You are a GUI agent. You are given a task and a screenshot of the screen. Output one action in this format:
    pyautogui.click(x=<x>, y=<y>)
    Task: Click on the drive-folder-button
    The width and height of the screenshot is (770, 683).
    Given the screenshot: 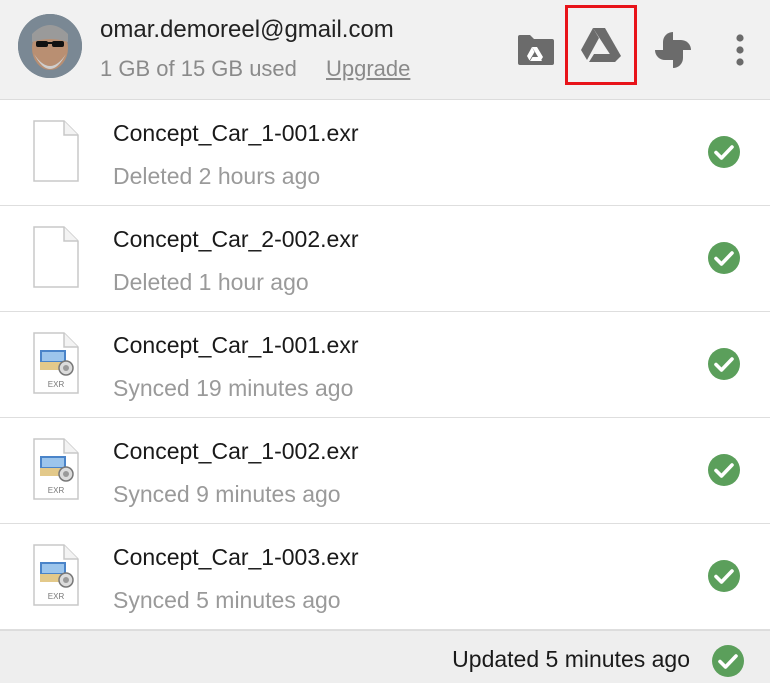 What is the action you would take?
    pyautogui.click(x=536, y=49)
    